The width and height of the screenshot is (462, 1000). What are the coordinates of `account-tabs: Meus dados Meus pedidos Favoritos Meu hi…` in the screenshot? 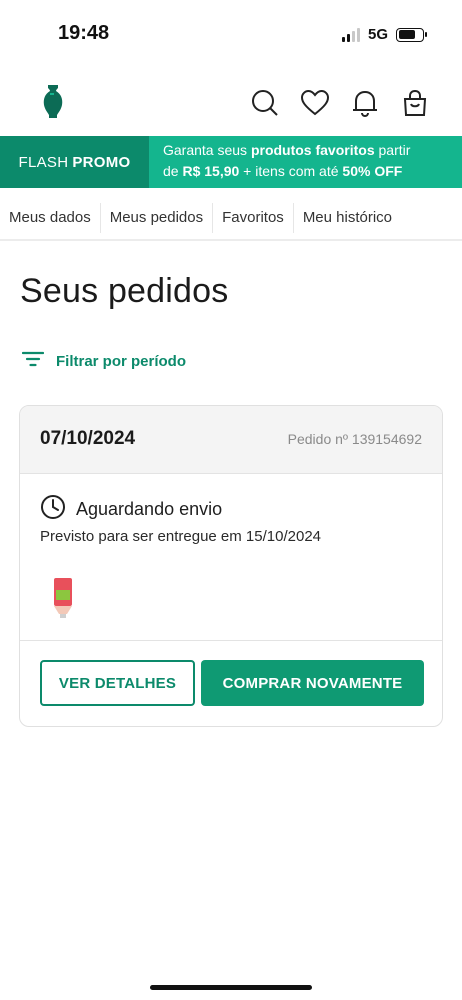 It's located at (231, 219).